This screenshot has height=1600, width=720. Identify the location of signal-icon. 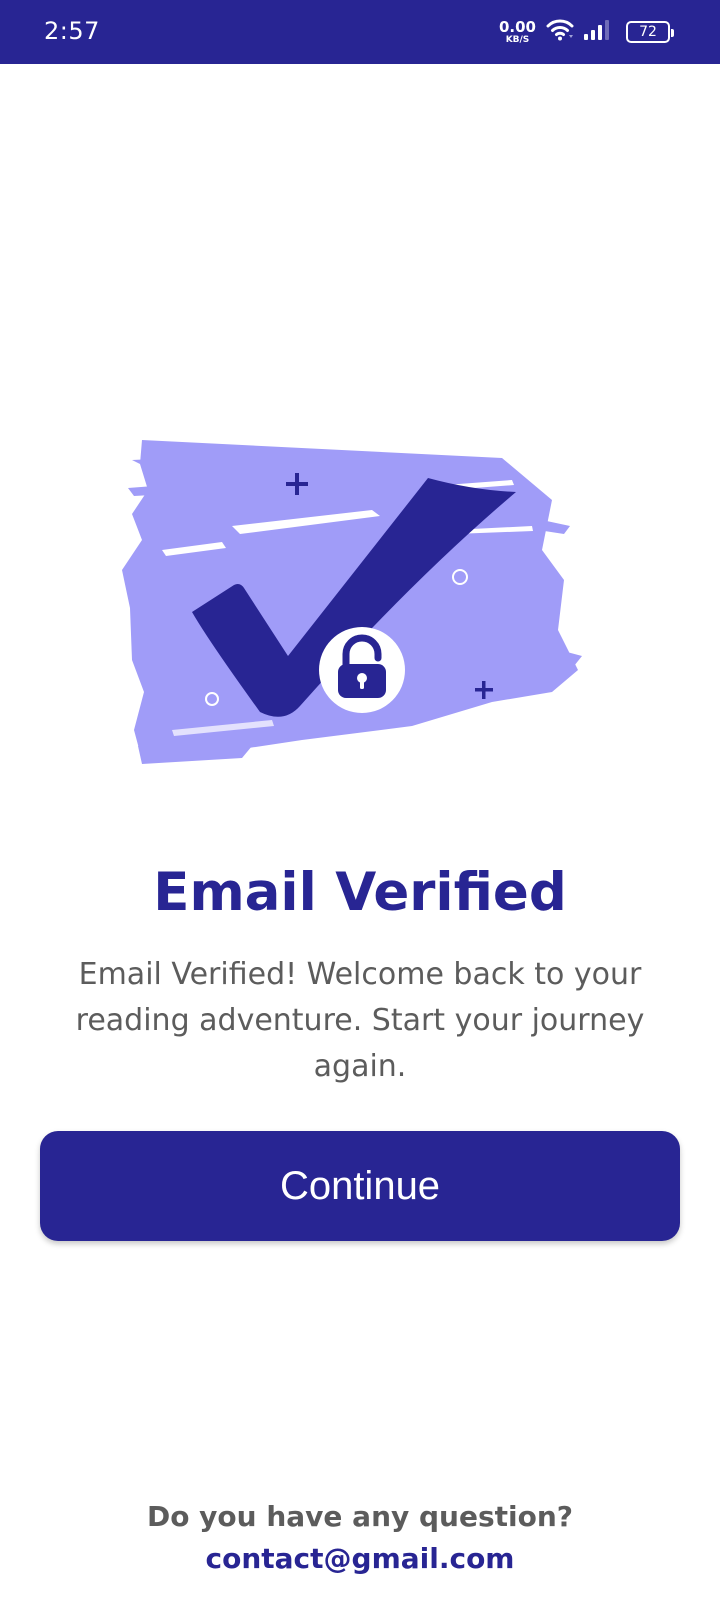
(597, 32).